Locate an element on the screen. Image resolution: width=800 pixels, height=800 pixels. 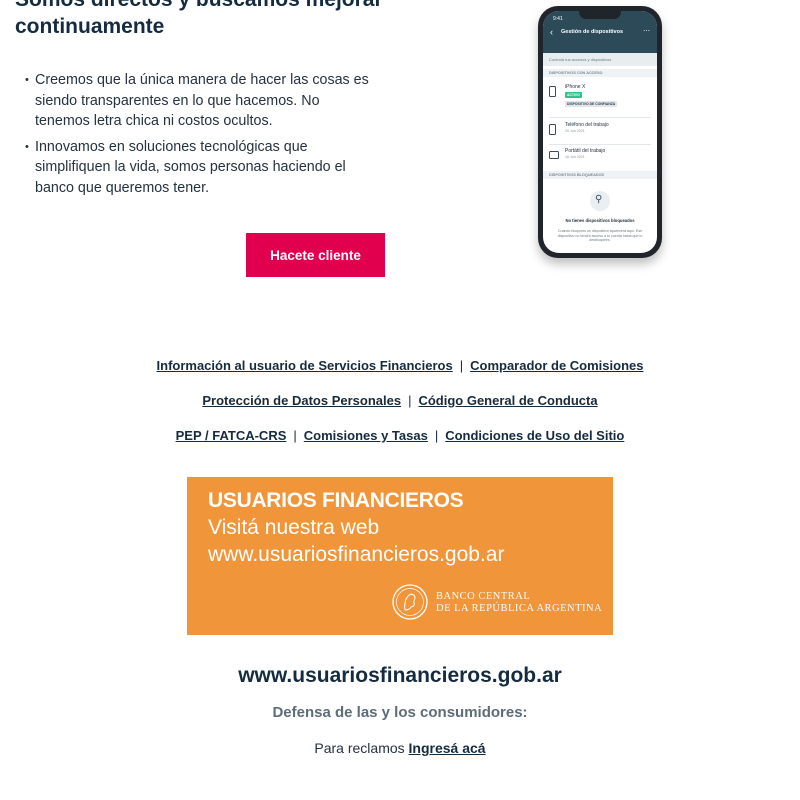
device-item: Portátil del trabajo 16 Jun 2021 is located at coordinates (600, 158).